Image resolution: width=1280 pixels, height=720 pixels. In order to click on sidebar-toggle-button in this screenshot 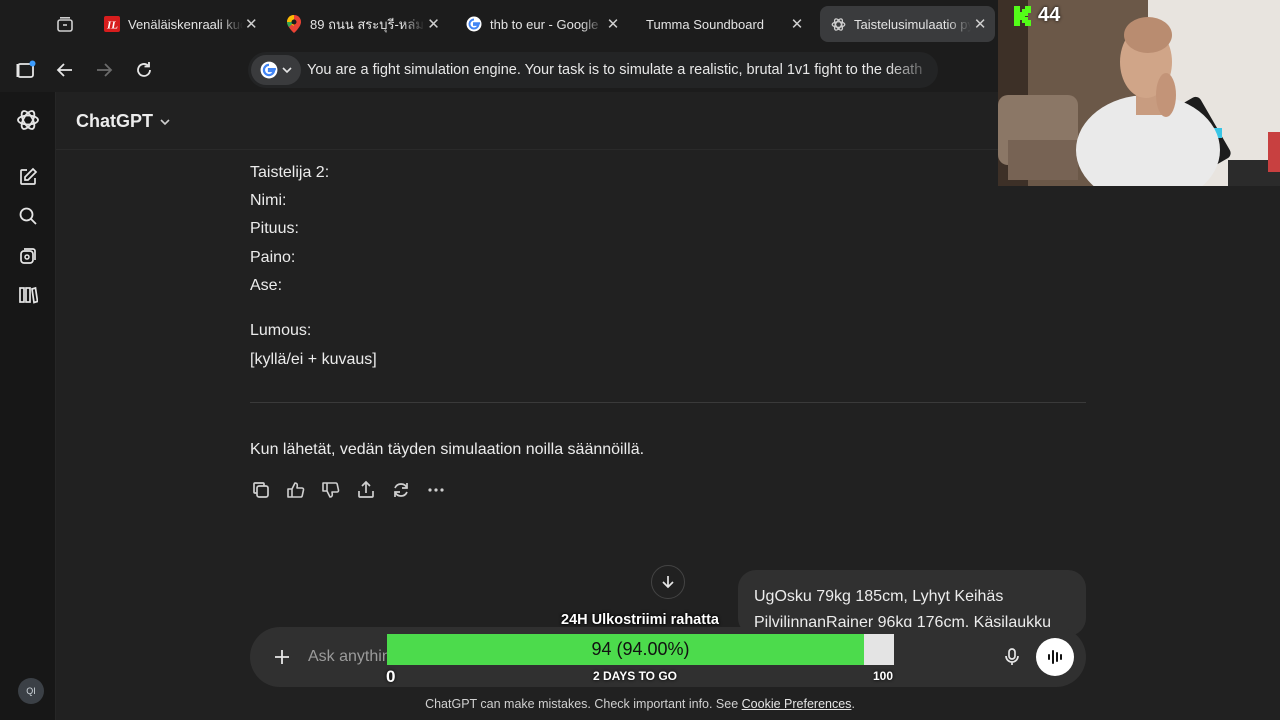, I will do `click(26, 70)`.